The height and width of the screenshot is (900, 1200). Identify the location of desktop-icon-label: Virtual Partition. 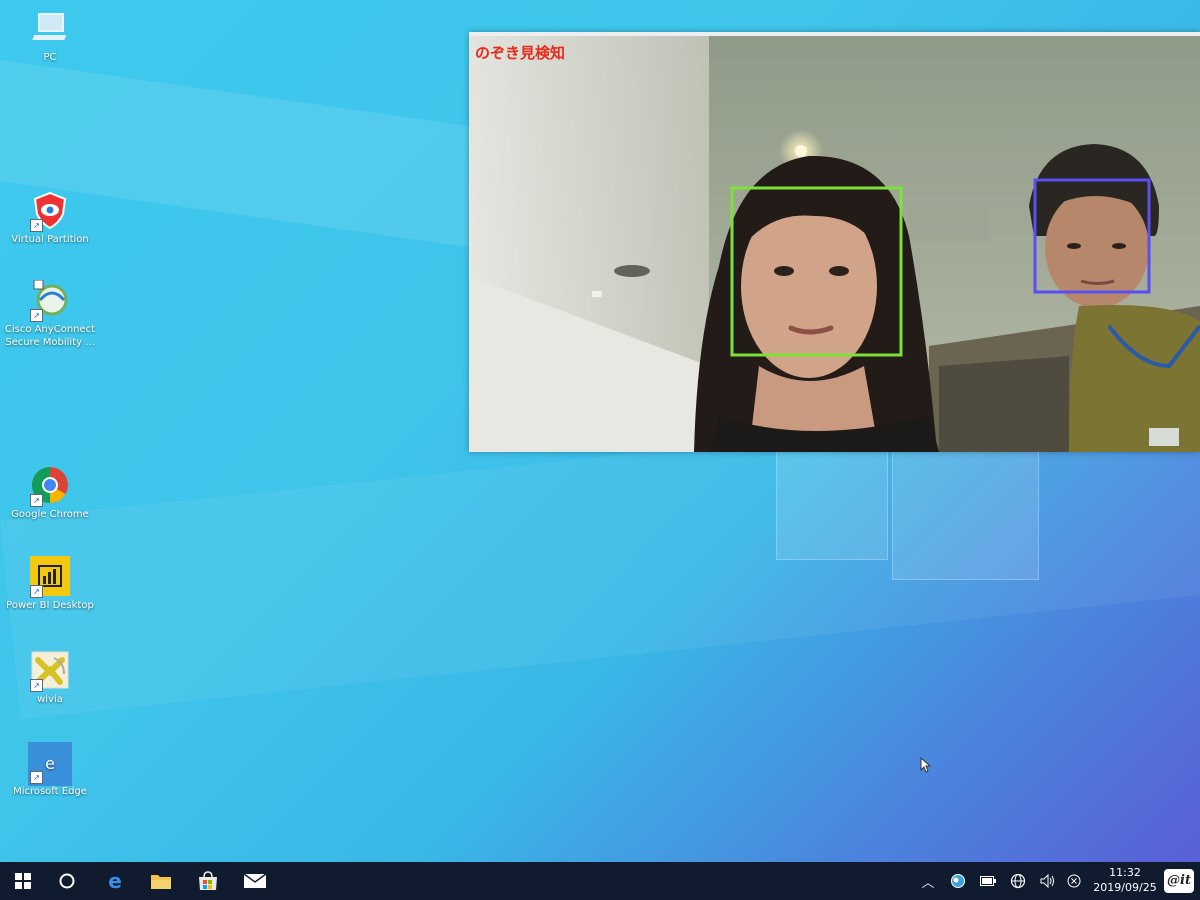
(50, 239).